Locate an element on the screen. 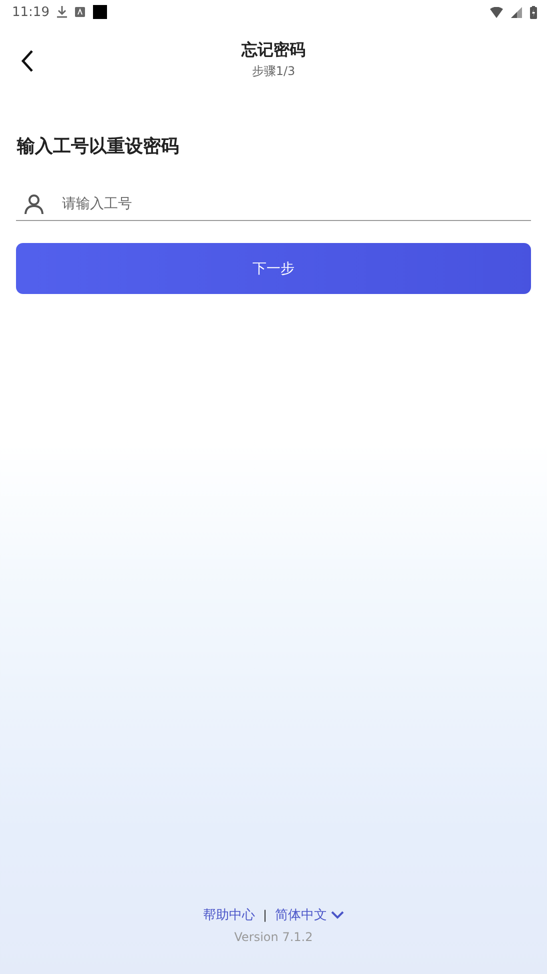 This screenshot has width=547, height=974. battery-icon is located at coordinates (533, 12).